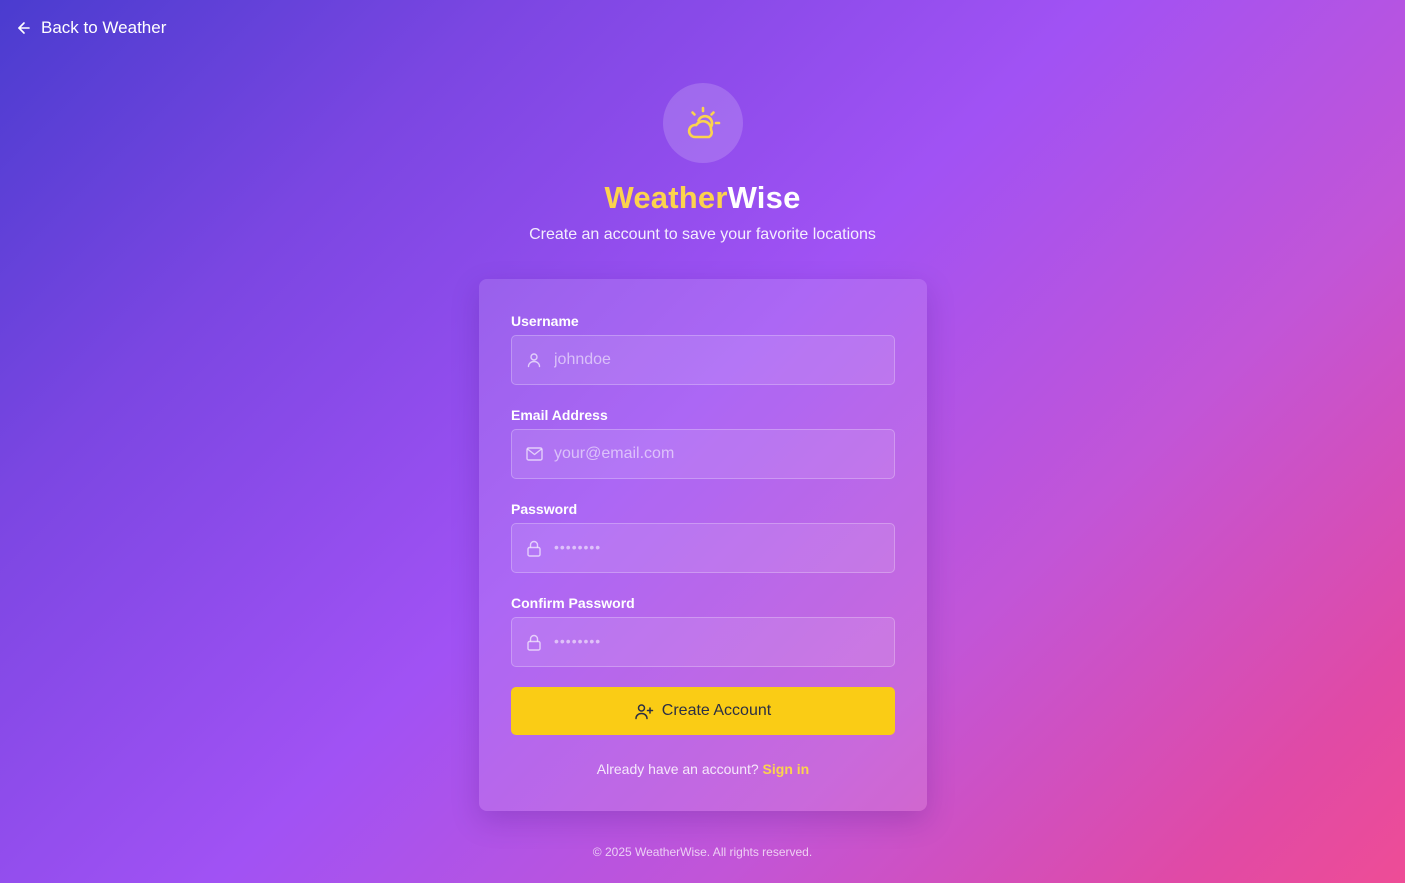 The height and width of the screenshot is (883, 1405). What do you see at coordinates (533, 454) in the screenshot?
I see `mail-icon` at bounding box center [533, 454].